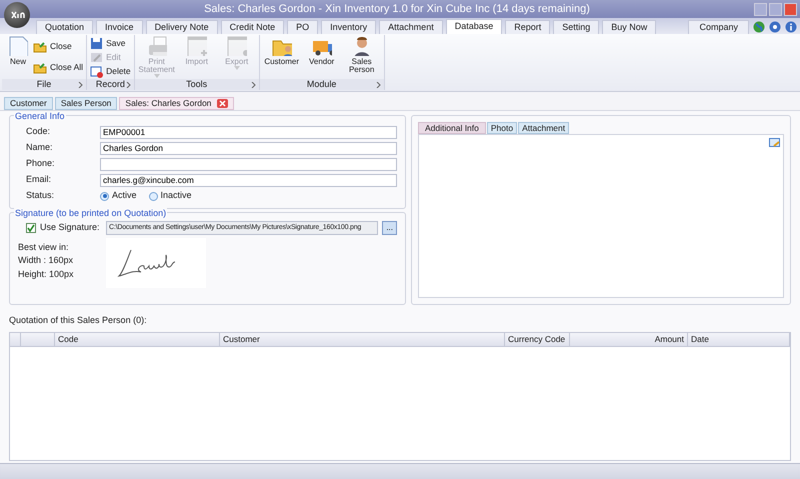 The height and width of the screenshot is (479, 800). I want to click on close-button, so click(790, 9).